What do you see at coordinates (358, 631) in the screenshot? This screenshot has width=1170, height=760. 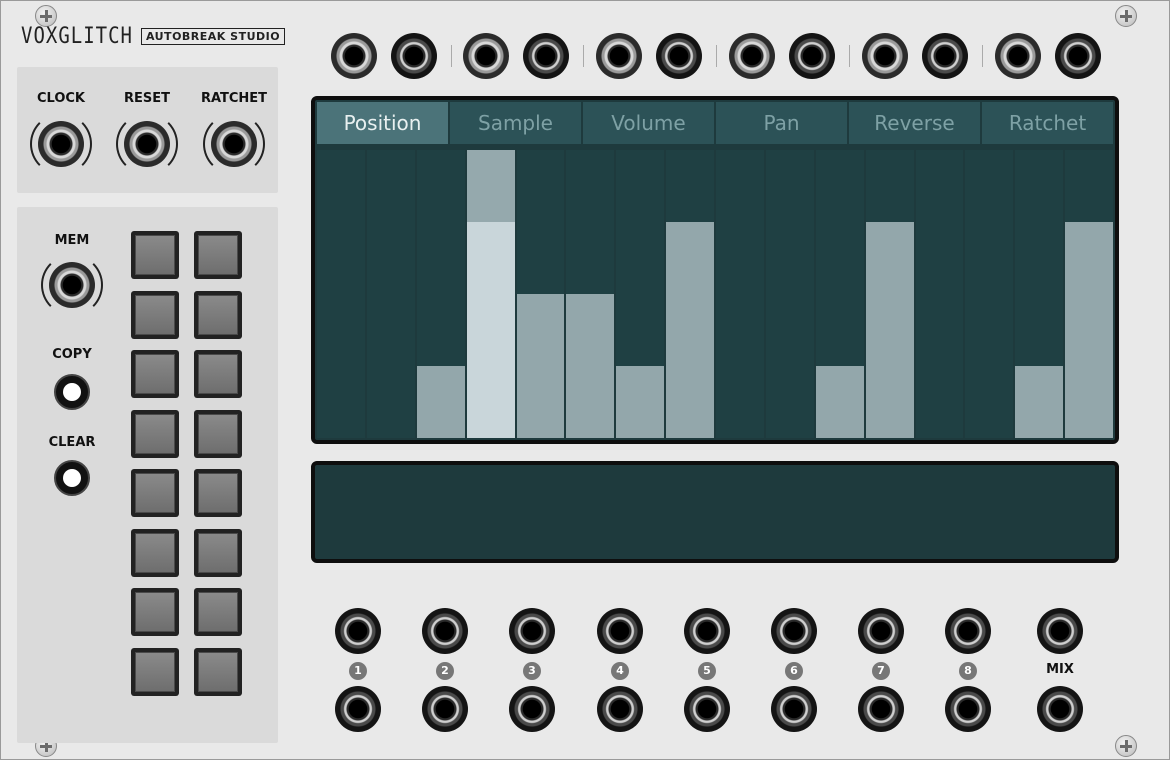 I see `output-1-left-jack` at bounding box center [358, 631].